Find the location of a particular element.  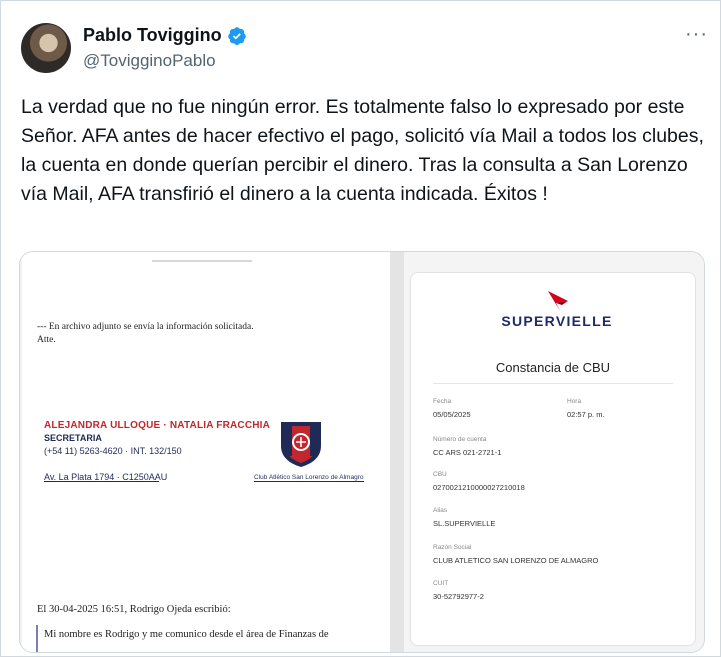

bank-name: SUPERVIELLE is located at coordinates (557, 321).